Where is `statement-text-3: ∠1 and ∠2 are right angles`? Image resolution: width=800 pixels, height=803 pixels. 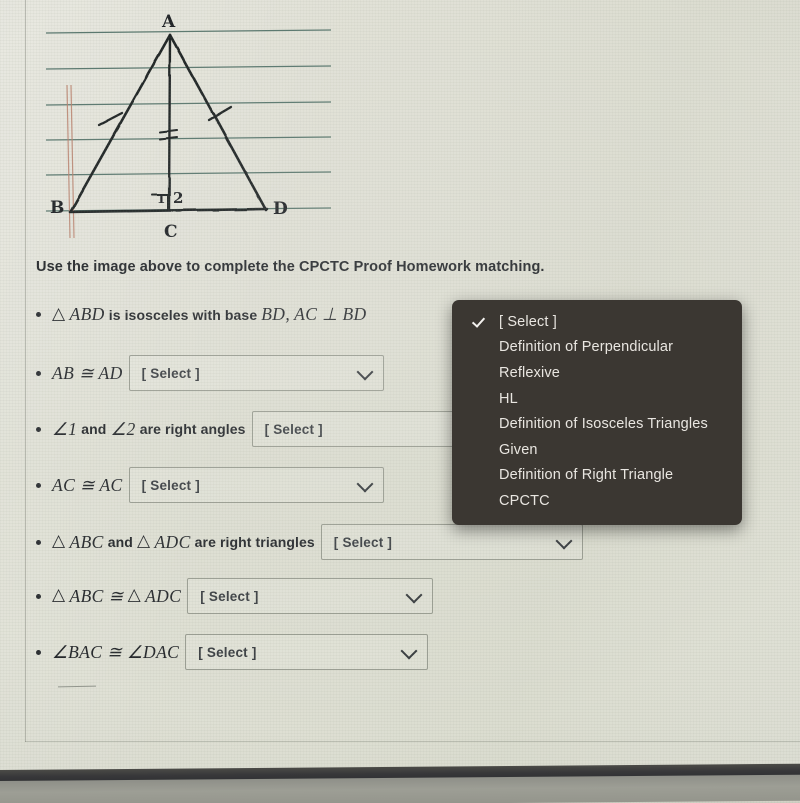 statement-text-3: ∠1 and ∠2 are right angles is located at coordinates (149, 429).